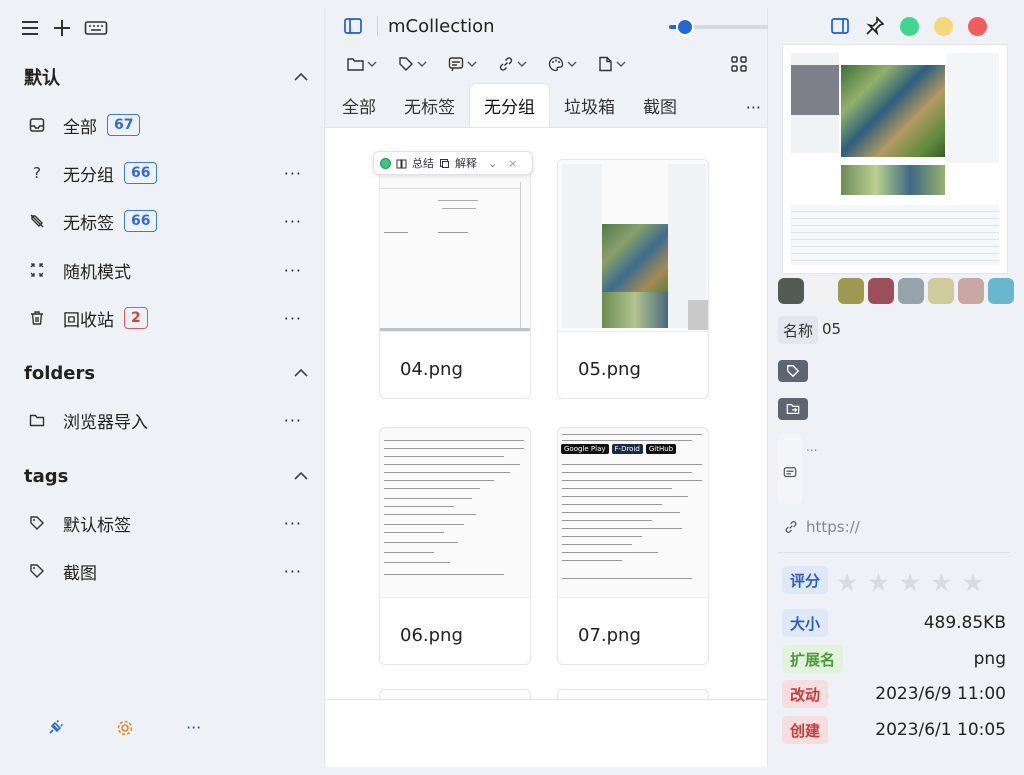 This screenshot has width=1024, height=775. Describe the element at coordinates (589, 105) in the screenshot. I see `tab-trash: 垃圾箱` at that location.